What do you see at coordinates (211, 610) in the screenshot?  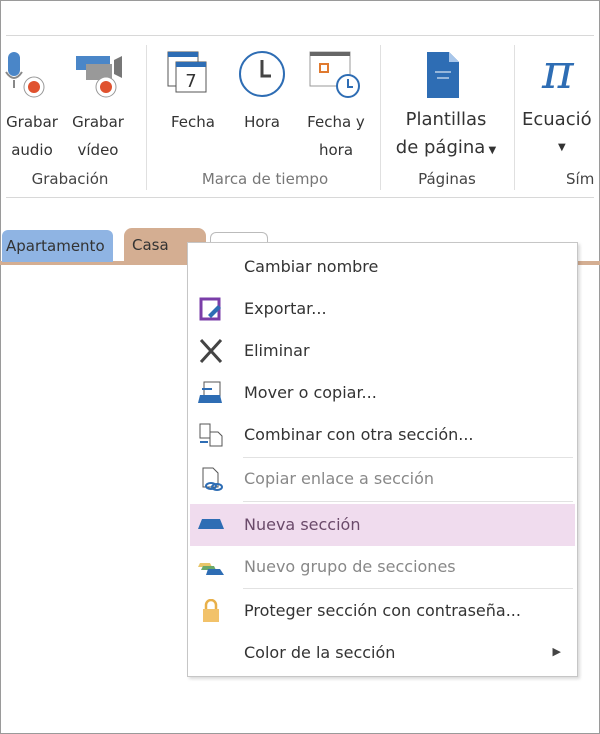 I see `lock-icon` at bounding box center [211, 610].